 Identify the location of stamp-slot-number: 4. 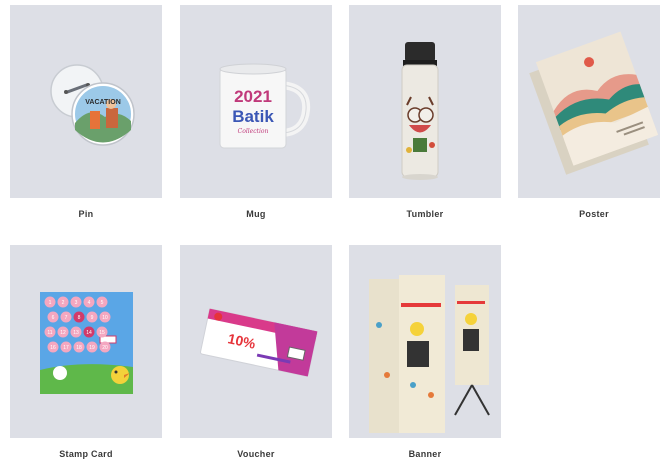
(89, 303).